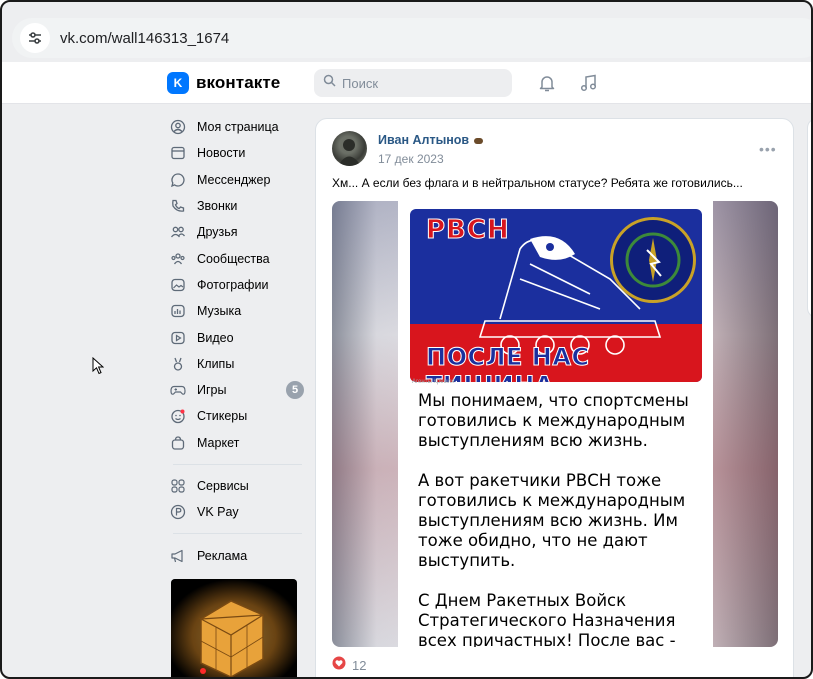  Describe the element at coordinates (216, 363) in the screenshot. I see `menu-label: Клипы` at that location.